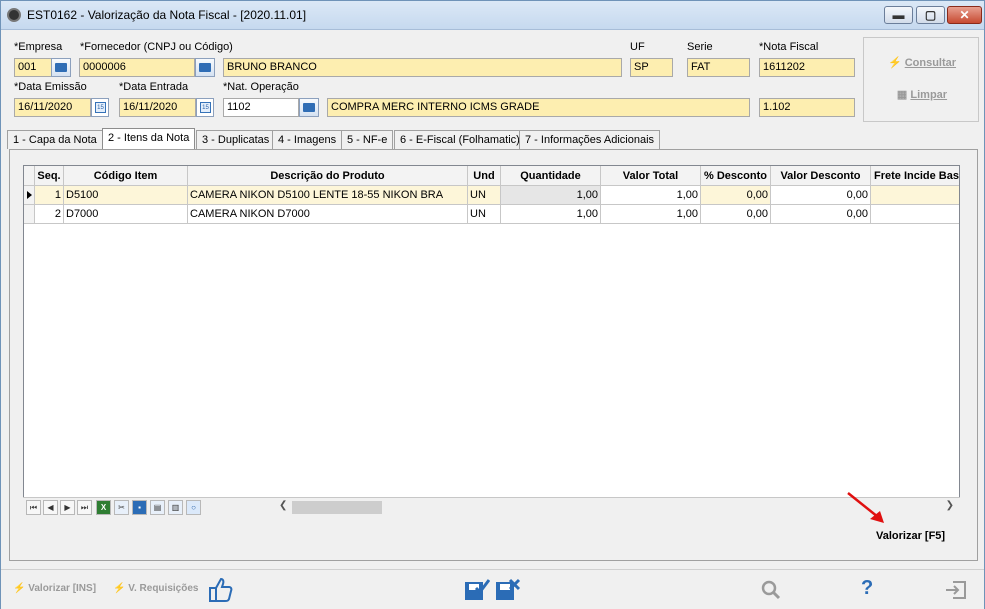 The width and height of the screenshot is (985, 609). What do you see at coordinates (52, 107) in the screenshot?
I see `data-emissao-field: 16/11/2020` at bounding box center [52, 107].